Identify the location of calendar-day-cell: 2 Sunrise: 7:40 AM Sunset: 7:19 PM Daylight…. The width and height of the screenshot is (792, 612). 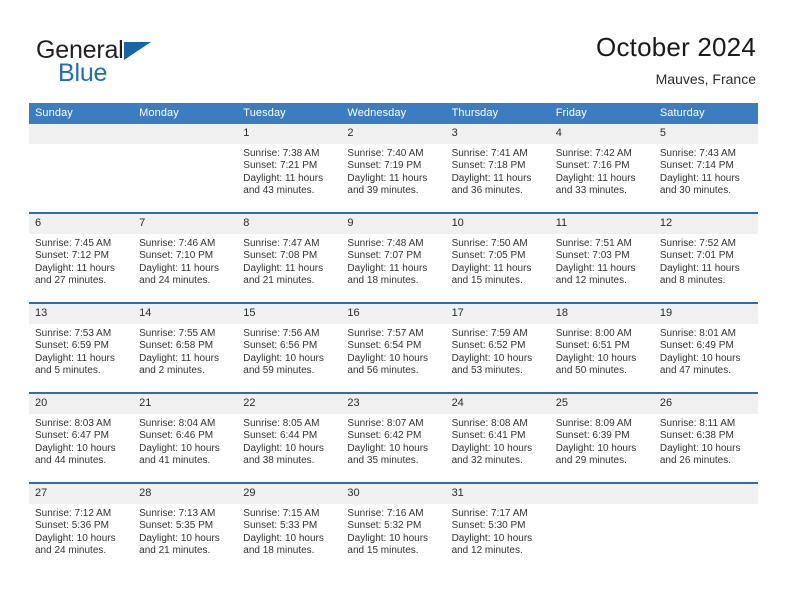
(393, 168).